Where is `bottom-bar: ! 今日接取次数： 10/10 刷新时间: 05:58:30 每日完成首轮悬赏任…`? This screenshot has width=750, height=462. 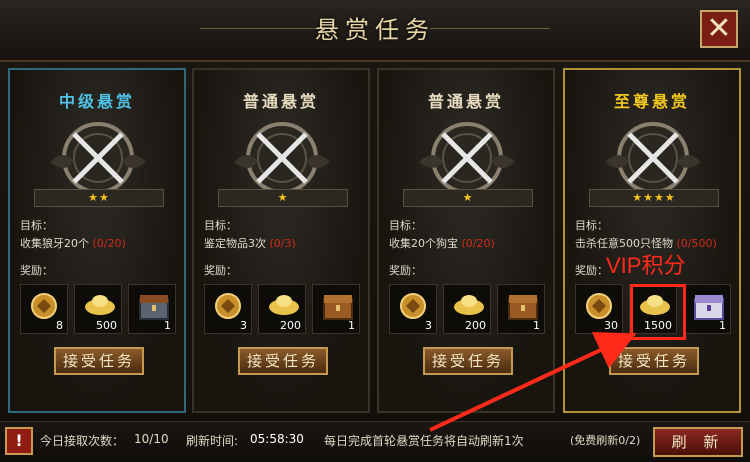 bottom-bar: ! 今日接取次数： 10/10 刷新时间: 05:58:30 每日完成首轮悬赏任… is located at coordinates (375, 441).